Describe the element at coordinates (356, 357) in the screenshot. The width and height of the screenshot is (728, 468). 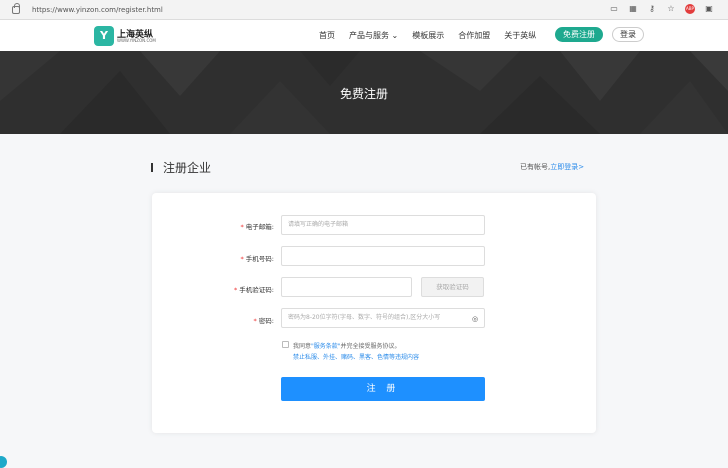
I see `content-policy-note: 禁止私服、外挂、赌码、黑客、色情等违规内容` at that location.